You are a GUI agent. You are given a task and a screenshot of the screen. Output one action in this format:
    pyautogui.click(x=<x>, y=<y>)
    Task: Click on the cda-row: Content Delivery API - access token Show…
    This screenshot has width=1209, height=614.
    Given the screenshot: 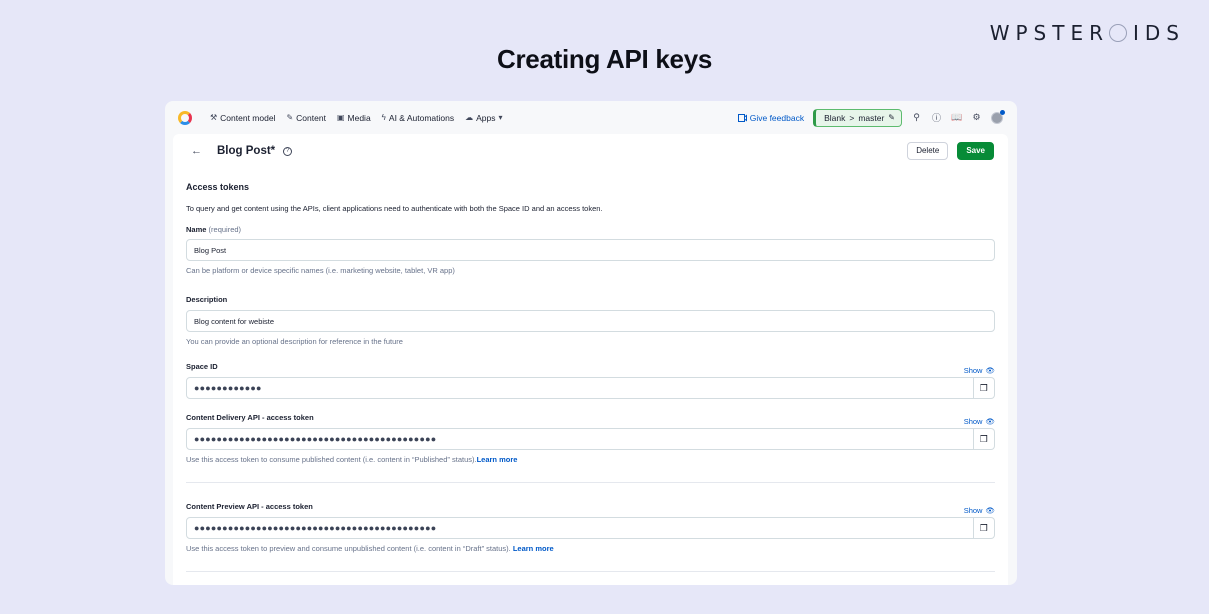 What is the action you would take?
    pyautogui.click(x=590, y=419)
    